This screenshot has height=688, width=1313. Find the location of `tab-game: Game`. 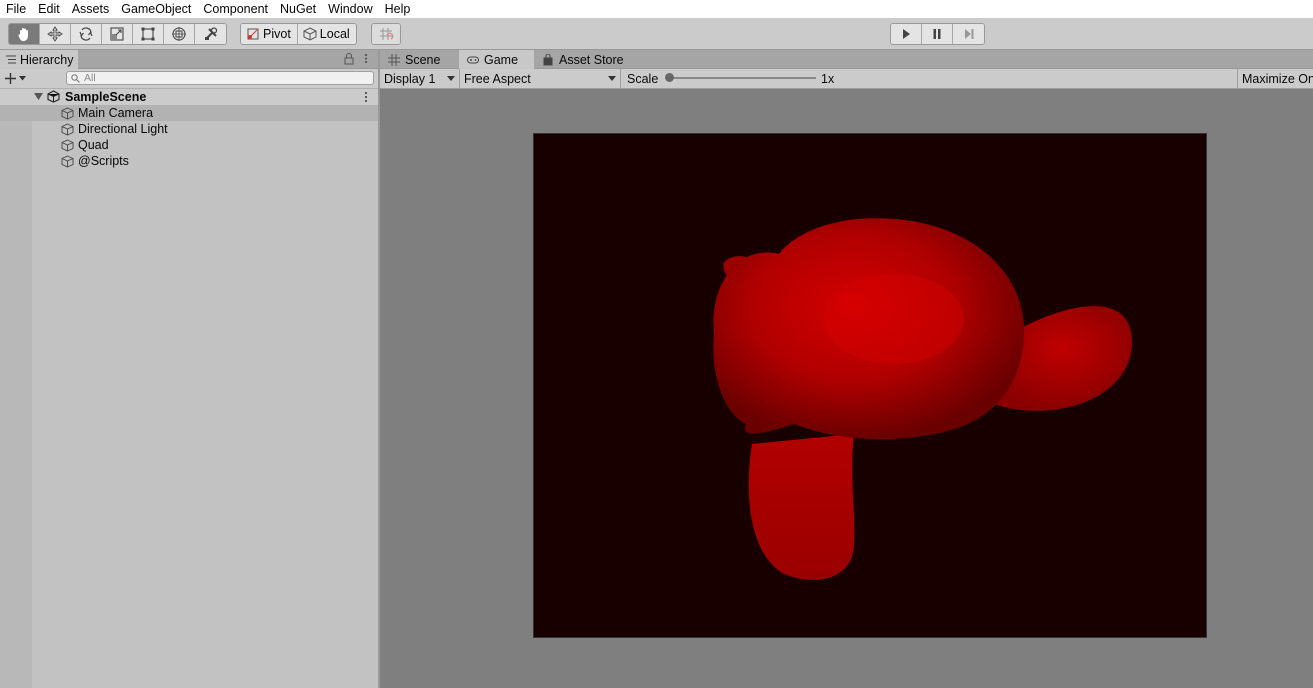

tab-game: Game is located at coordinates (496, 59).